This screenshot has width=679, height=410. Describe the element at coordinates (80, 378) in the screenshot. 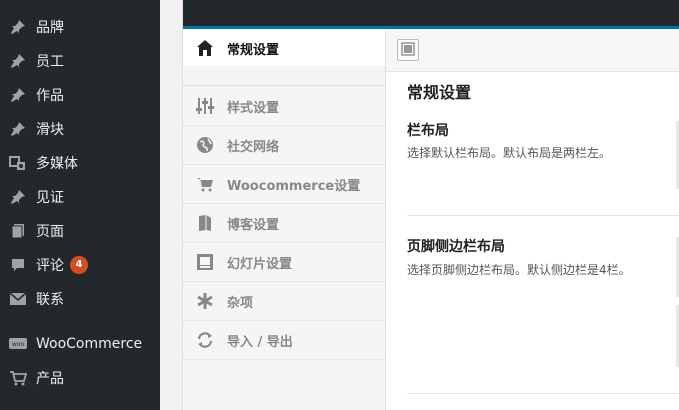

I see `sidebar-item-products: 产品` at that location.